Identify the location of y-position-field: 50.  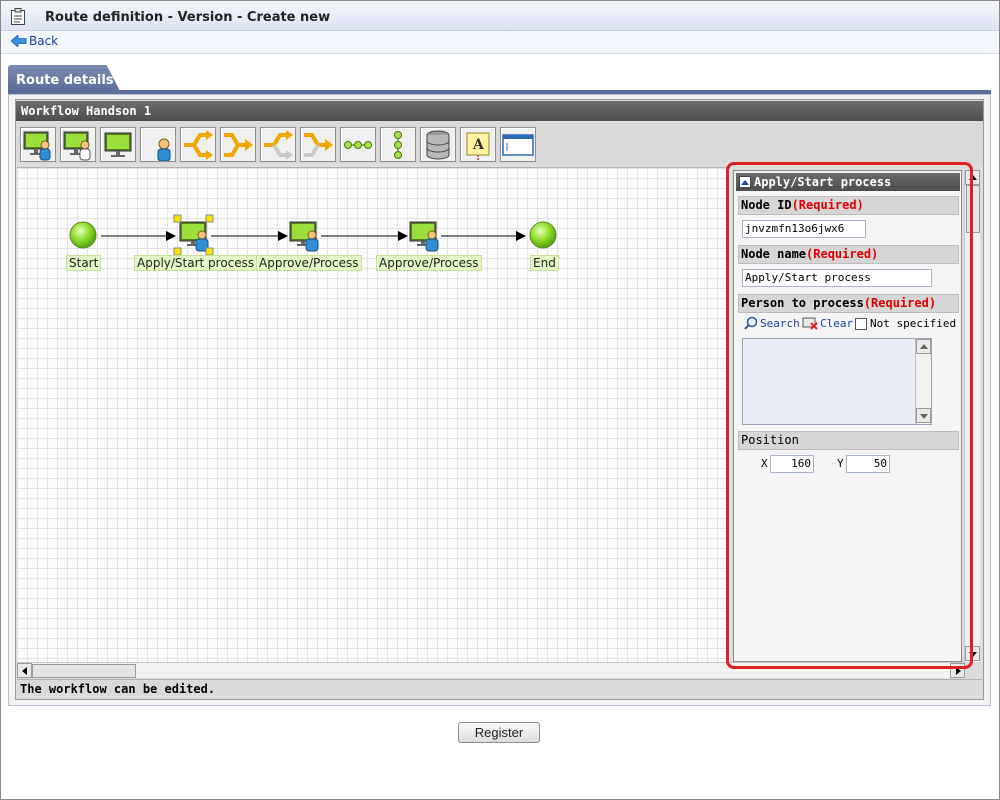
(868, 464).